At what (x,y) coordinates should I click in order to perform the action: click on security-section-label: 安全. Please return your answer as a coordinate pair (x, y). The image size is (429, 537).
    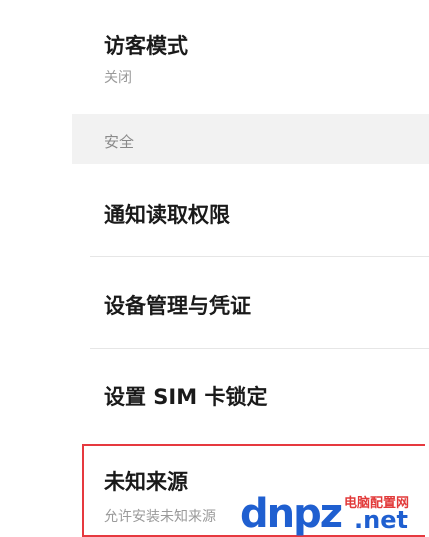
    Looking at the image, I should click on (119, 142).